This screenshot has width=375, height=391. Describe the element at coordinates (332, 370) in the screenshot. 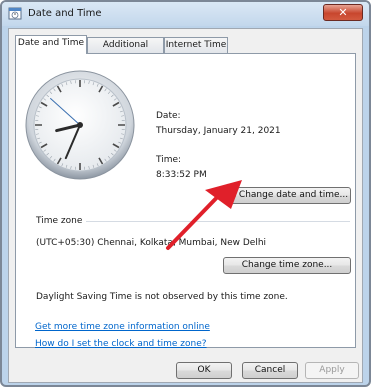

I see `apply-button: Apply` at that location.